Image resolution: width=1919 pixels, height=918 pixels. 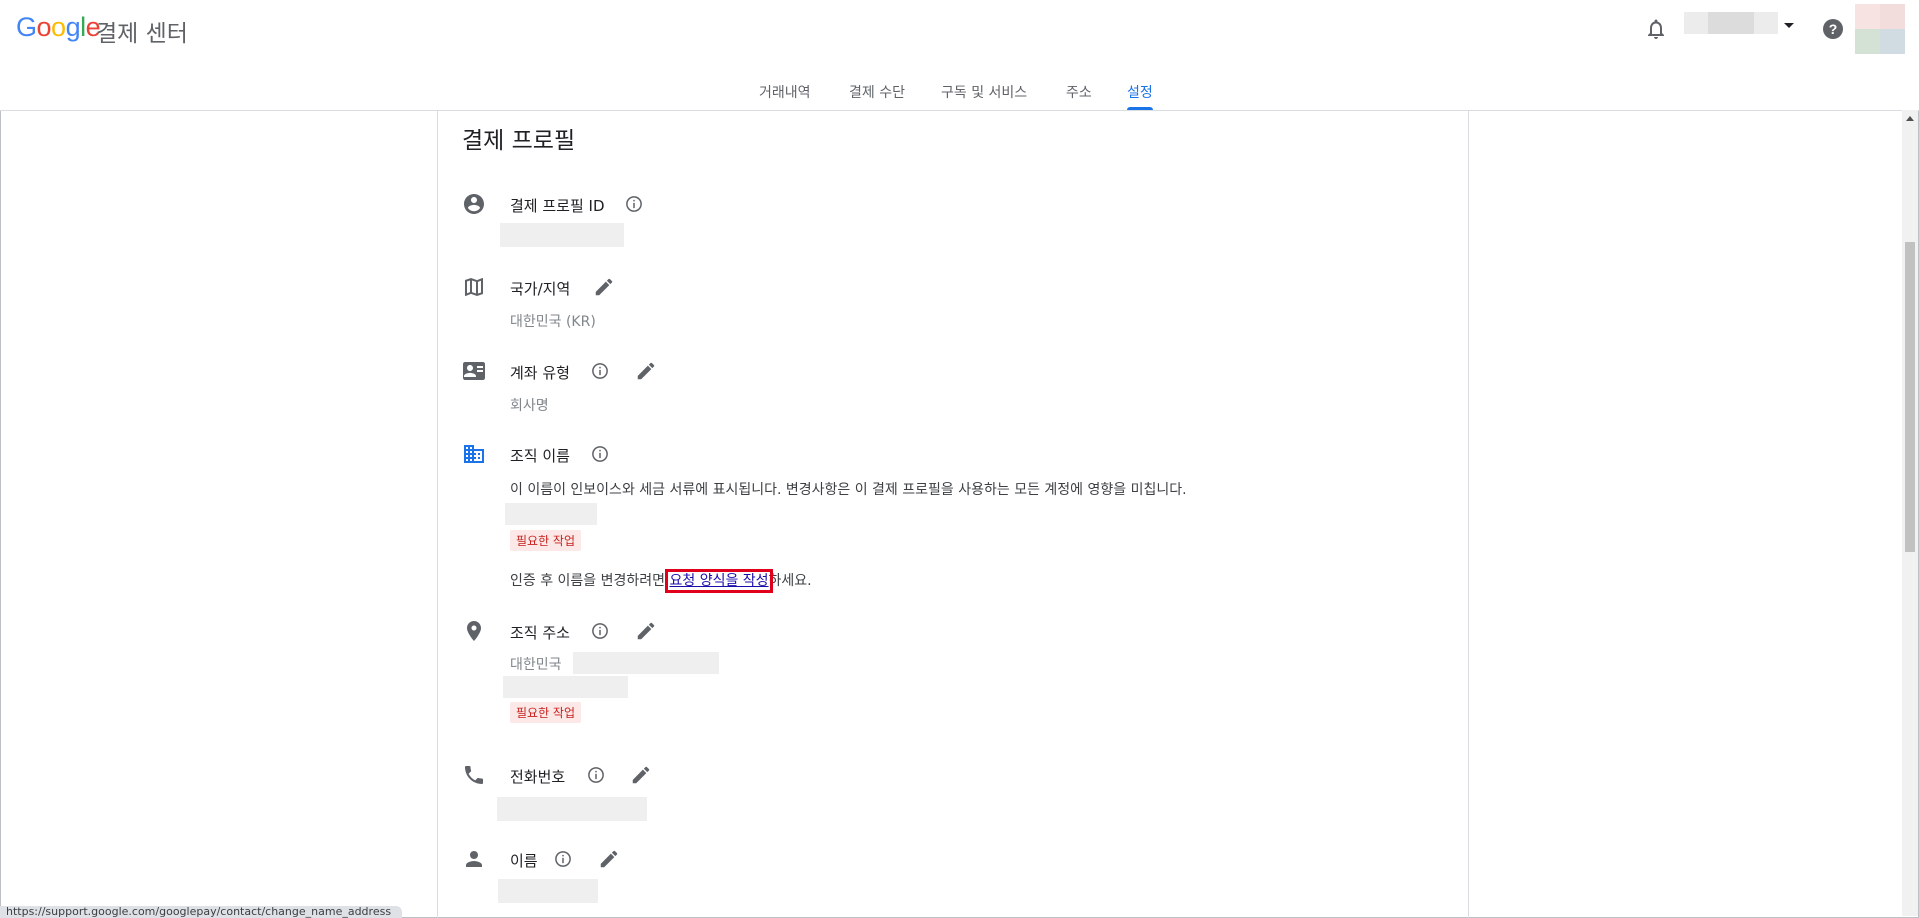 I want to click on app-header: Google 결제 센터 ? 거래내역 결제 수단 구독 및 서비스 주소 설정, so click(x=959, y=55).